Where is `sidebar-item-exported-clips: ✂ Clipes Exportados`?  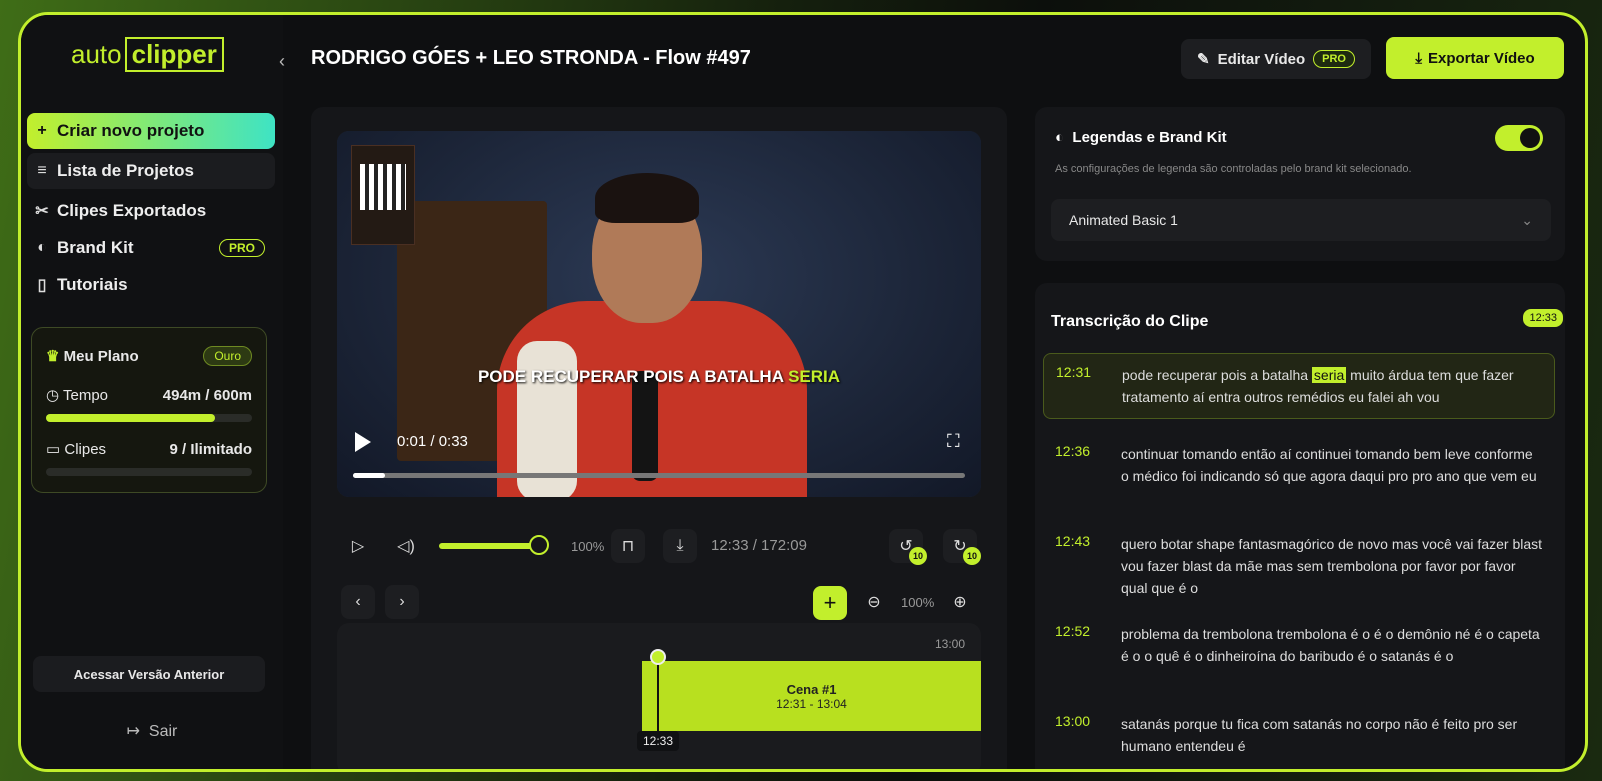
sidebar-item-exported-clips: ✂ Clipes Exportados is located at coordinates (151, 211).